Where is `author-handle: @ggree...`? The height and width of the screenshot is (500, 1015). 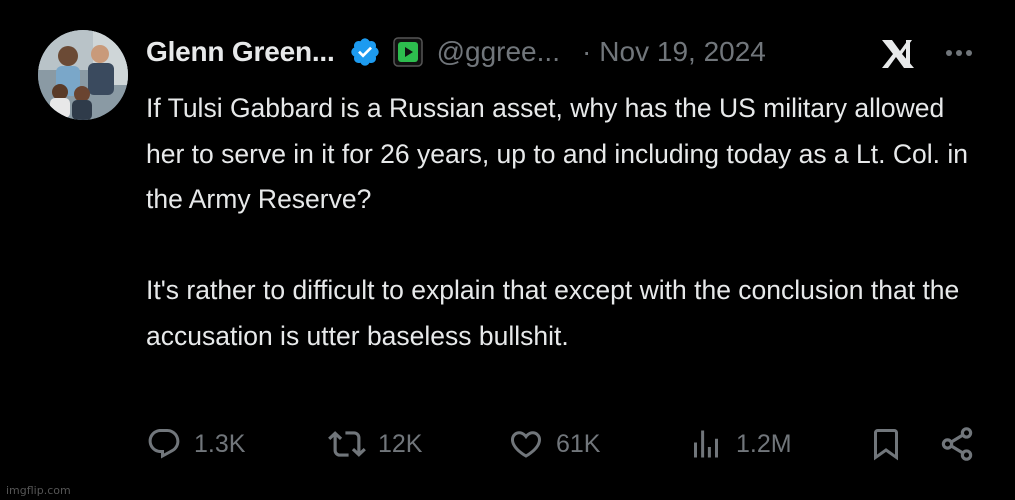 author-handle: @ggree... is located at coordinates (498, 52).